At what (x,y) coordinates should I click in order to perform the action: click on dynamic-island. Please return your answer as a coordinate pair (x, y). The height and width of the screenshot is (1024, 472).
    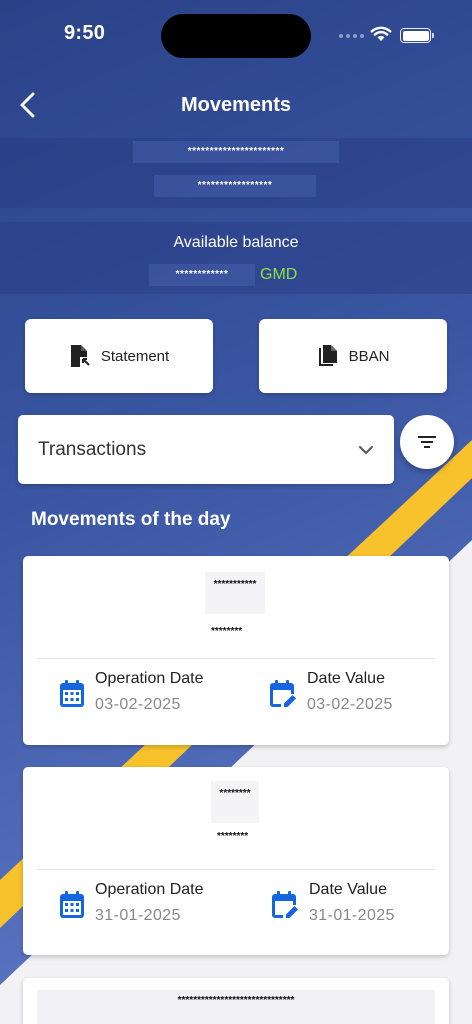
    Looking at the image, I should click on (236, 36).